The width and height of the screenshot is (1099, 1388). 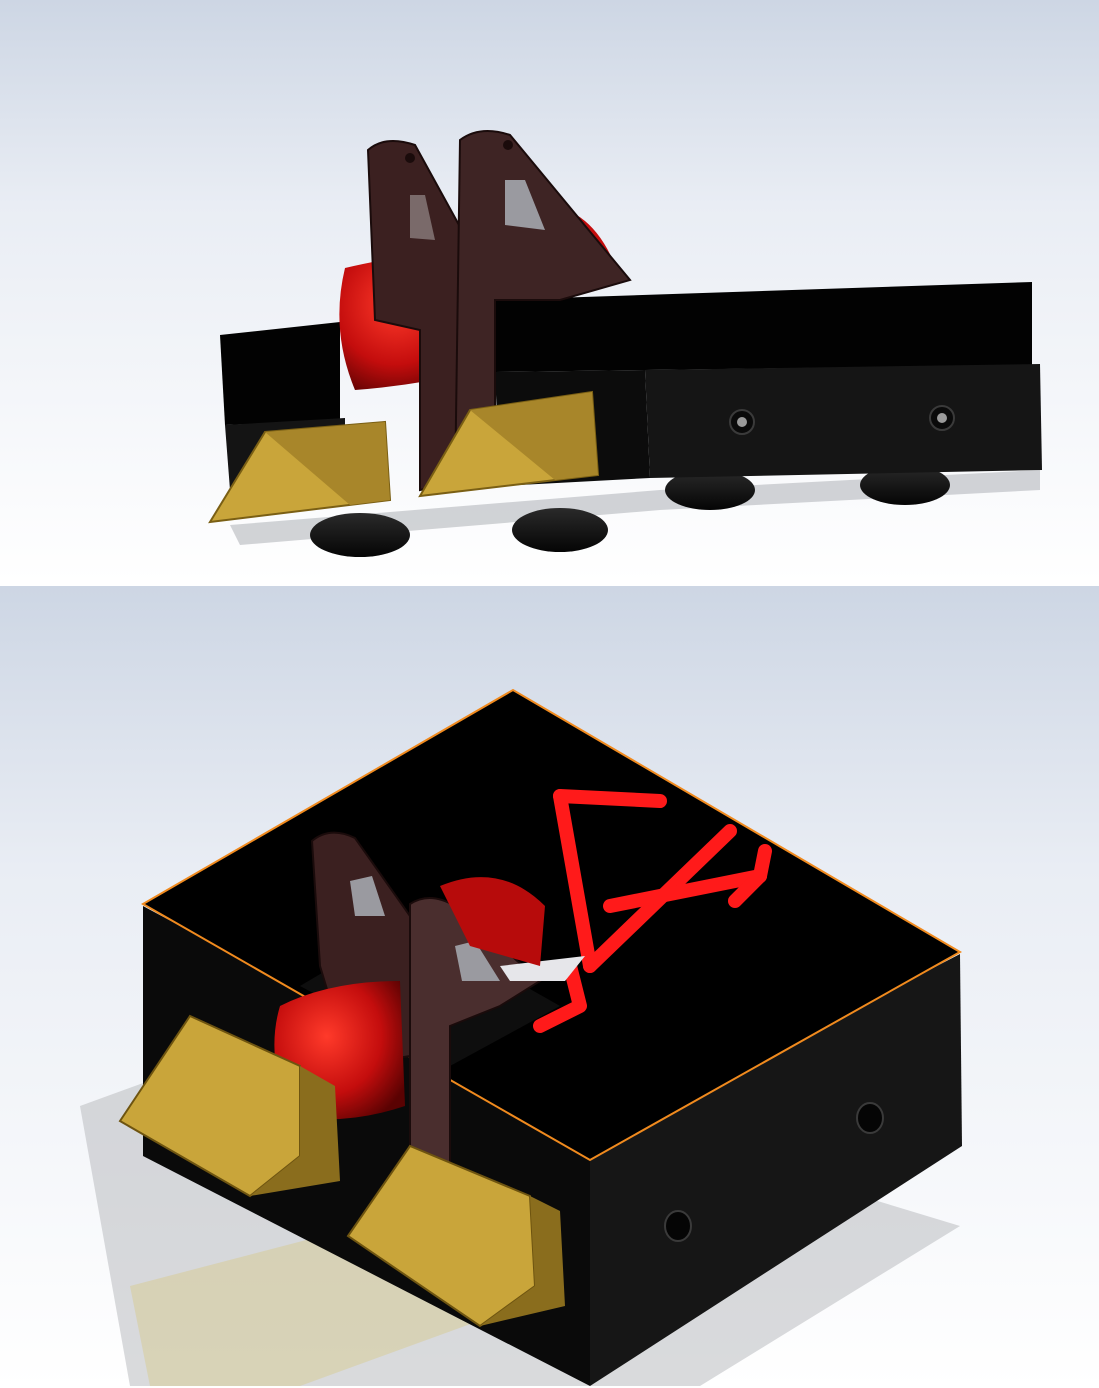 What do you see at coordinates (942, 418) in the screenshot?
I see `bolt-2-highlight` at bounding box center [942, 418].